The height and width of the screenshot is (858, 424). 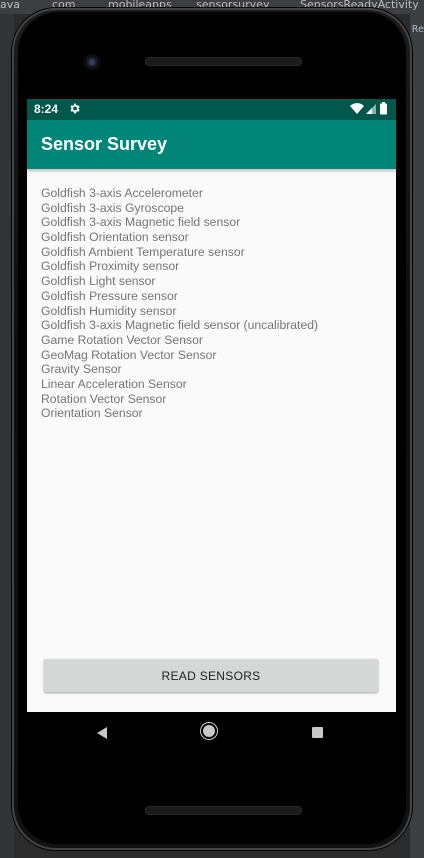 I want to click on sensor-list-item: Game Rotation Vector Sensor, so click(x=122, y=339).